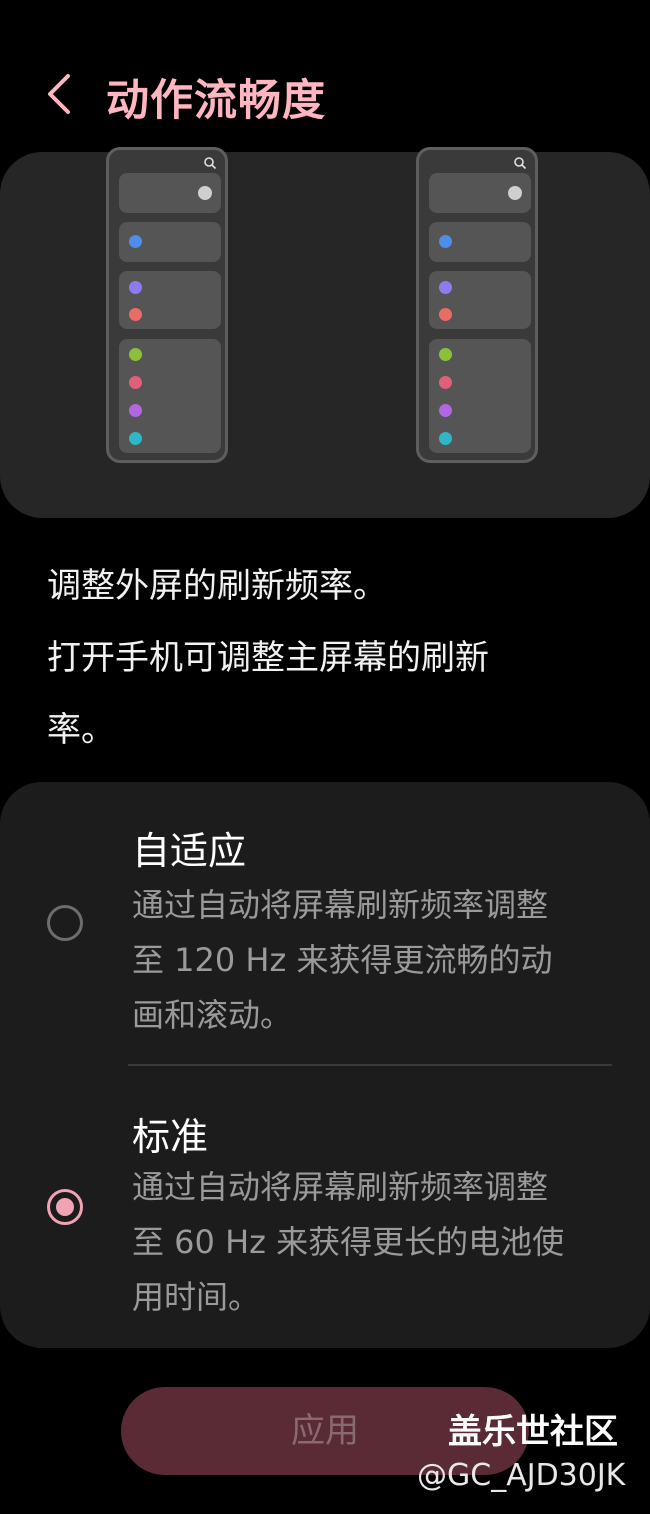 The width and height of the screenshot is (650, 1514). I want to click on divider, so click(370, 1065).